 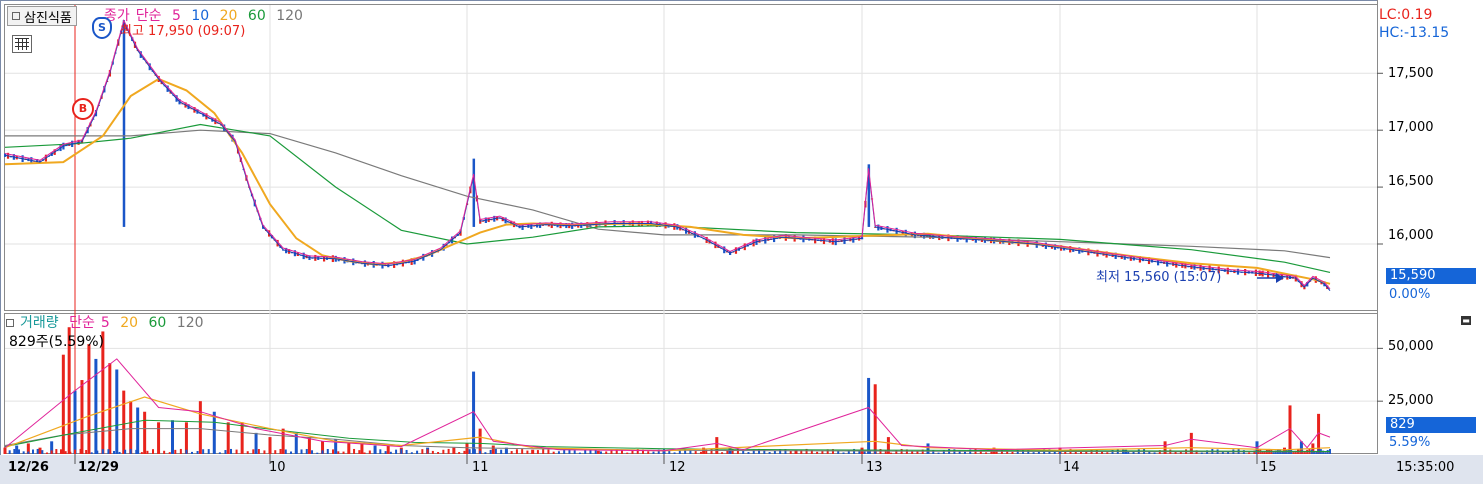 I want to click on volume-tick-25000: 25,000, so click(x=1411, y=400).